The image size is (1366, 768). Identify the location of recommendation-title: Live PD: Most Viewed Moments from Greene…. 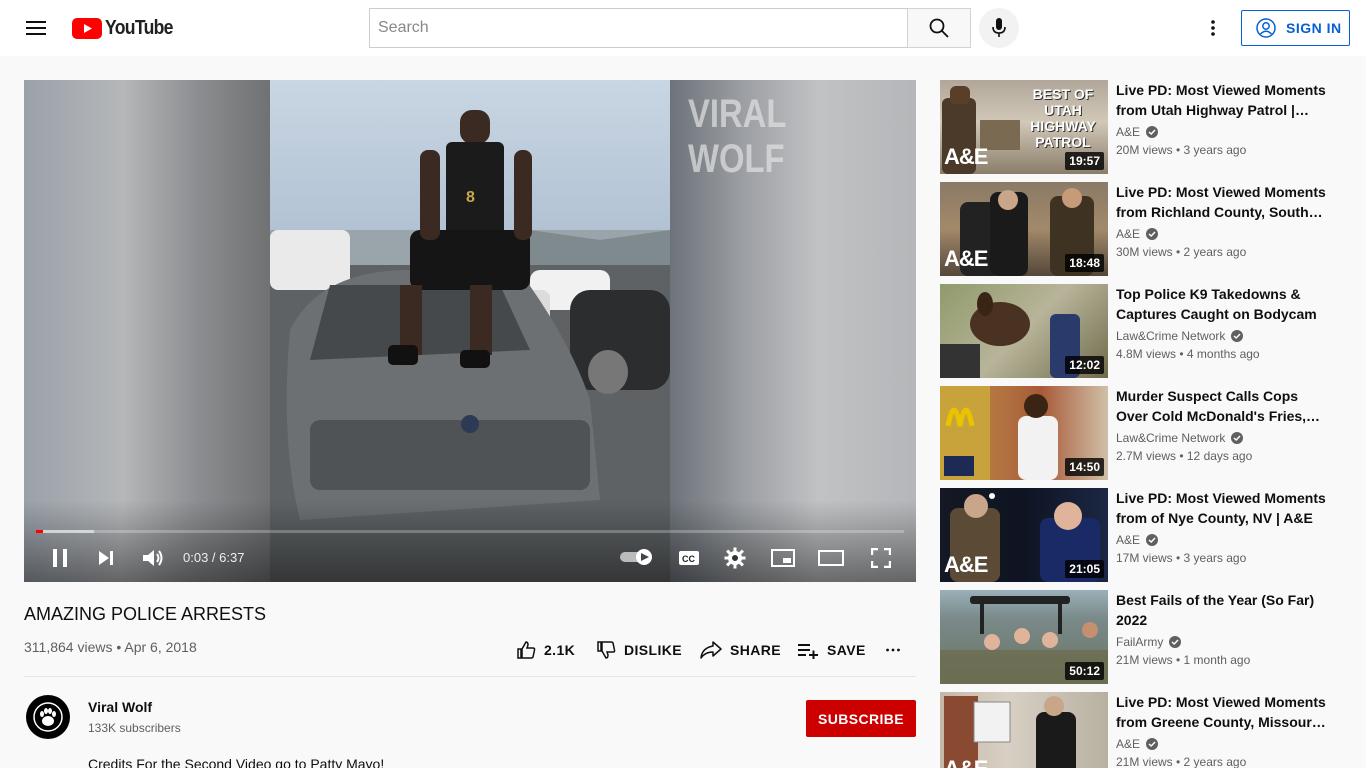
(1221, 712).